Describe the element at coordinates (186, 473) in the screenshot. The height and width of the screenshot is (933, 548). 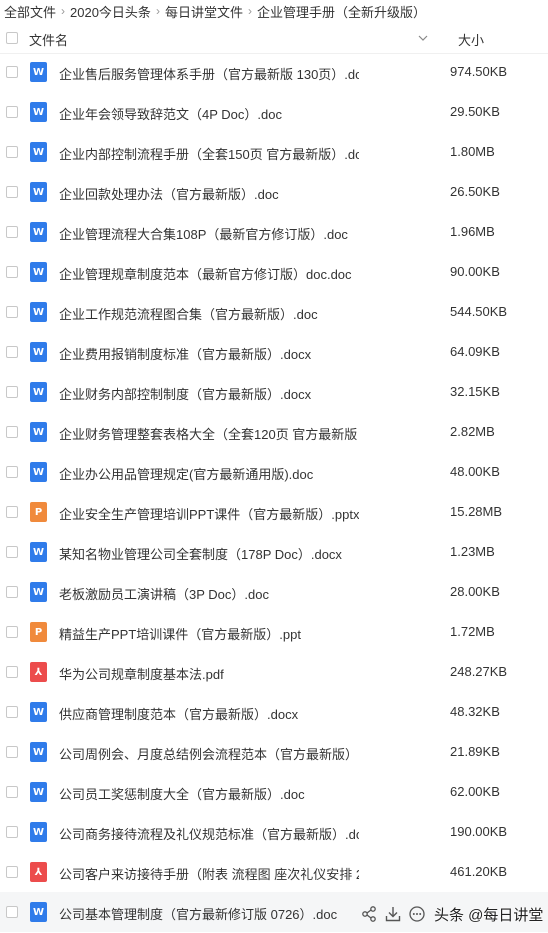
I see `file-name: 企业办公用品管理规定(官方最新通用版).doc` at that location.